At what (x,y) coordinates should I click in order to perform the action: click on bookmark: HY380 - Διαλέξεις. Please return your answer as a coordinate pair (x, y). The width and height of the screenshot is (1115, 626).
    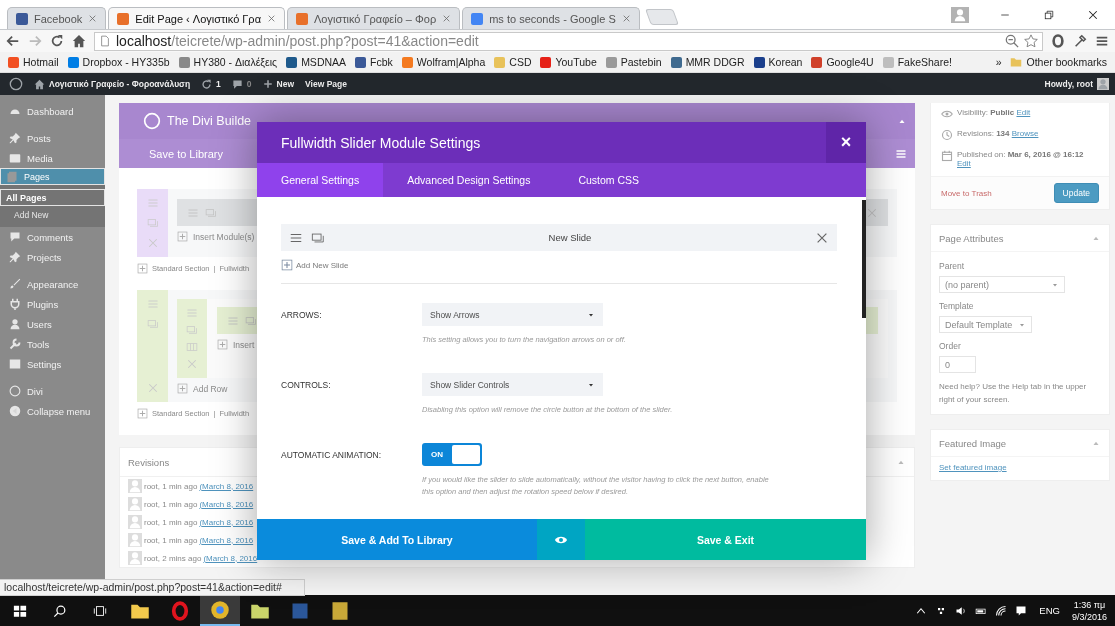
    Looking at the image, I should click on (228, 62).